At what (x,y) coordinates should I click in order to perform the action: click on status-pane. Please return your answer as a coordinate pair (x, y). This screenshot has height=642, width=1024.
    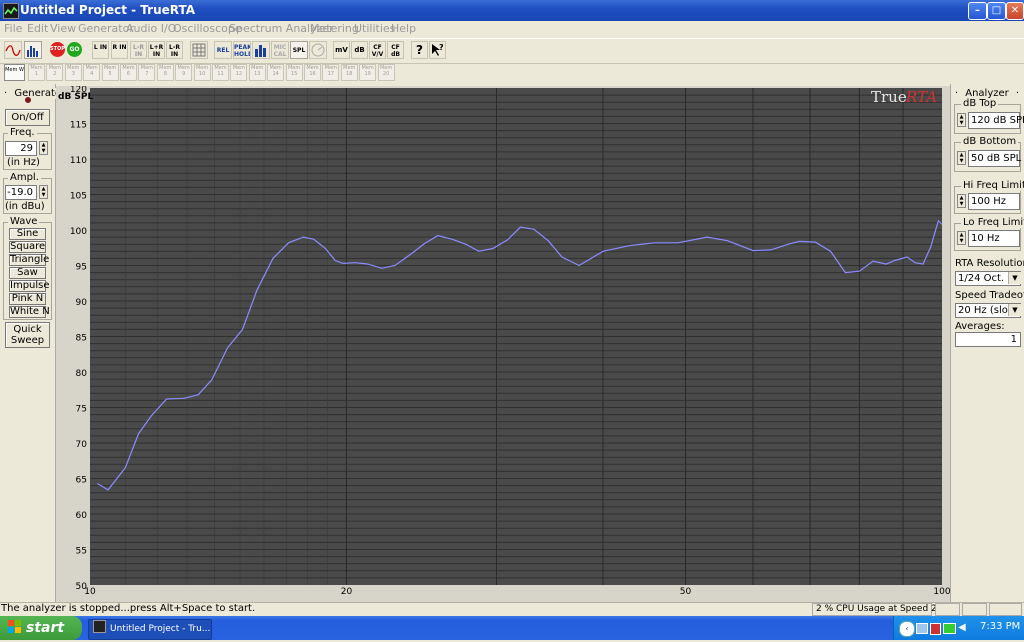
    Looking at the image, I should click on (947, 609).